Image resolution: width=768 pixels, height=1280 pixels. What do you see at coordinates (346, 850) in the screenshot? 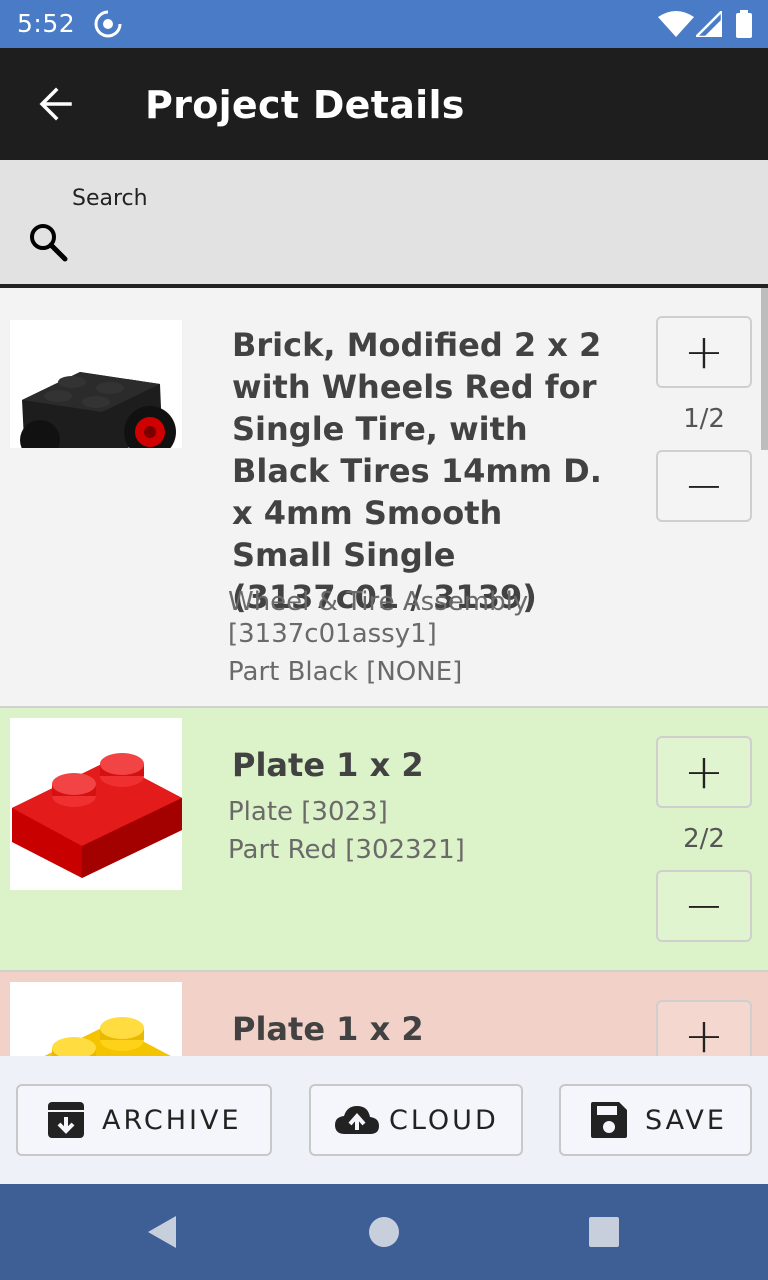
I see `part-color: Part Red [302321]` at bounding box center [346, 850].